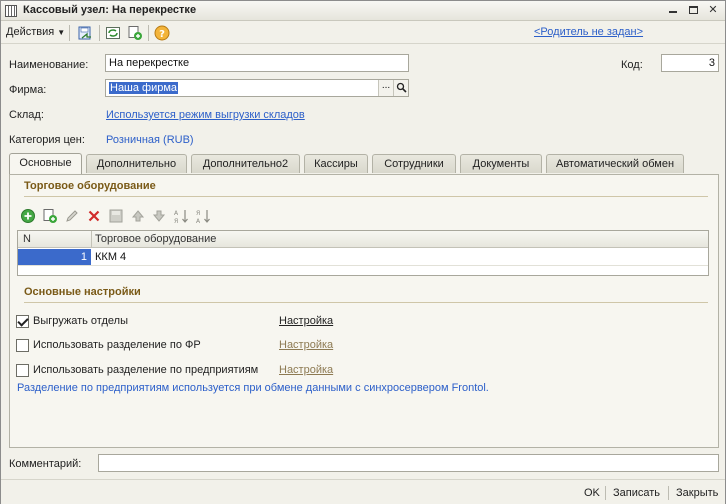 This screenshot has width=726, height=504. I want to click on export-departments-settings-link: Настройка, so click(306, 321).